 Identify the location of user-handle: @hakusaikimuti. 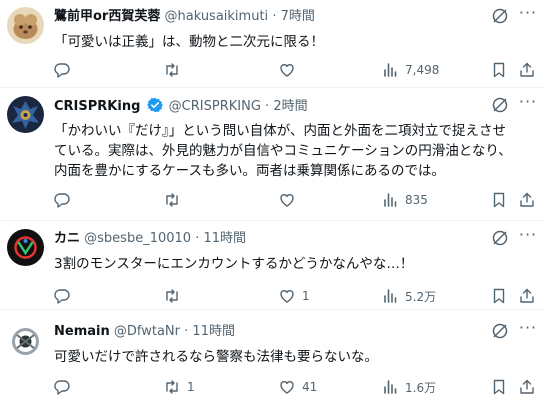
(216, 16).